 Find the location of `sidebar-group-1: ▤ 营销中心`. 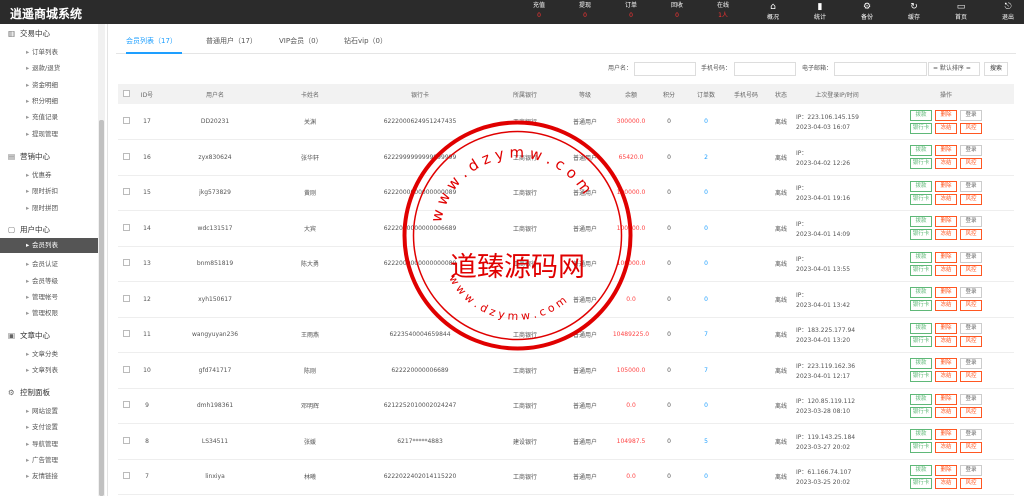

sidebar-group-1: ▤ 营销中心 is located at coordinates (29, 156).